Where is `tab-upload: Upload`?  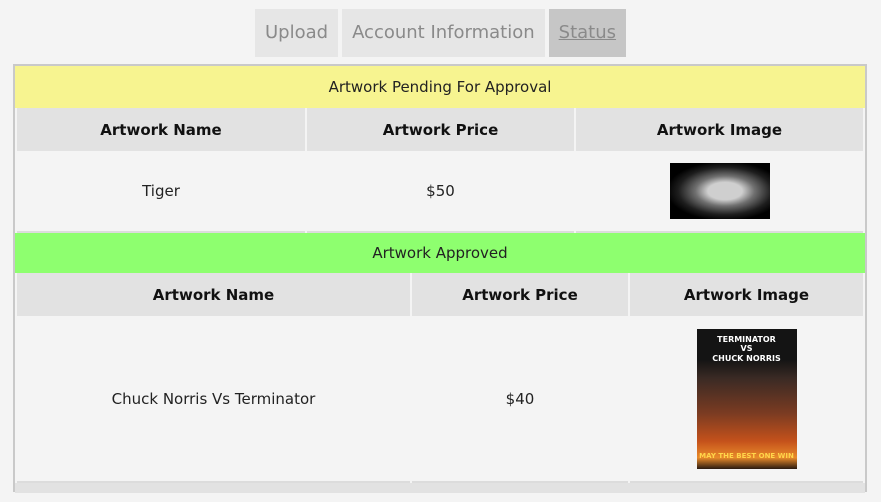 tab-upload: Upload is located at coordinates (296, 33).